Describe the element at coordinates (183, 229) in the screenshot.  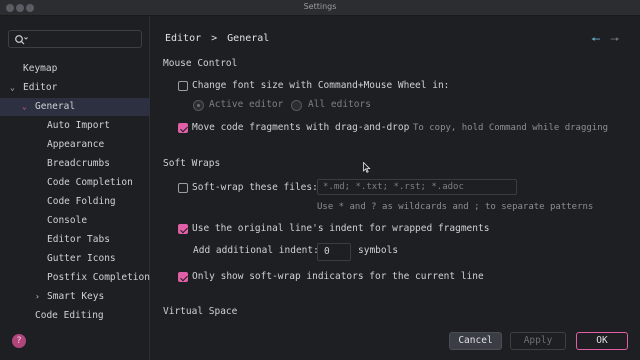
I see `use-original-indent-checkbox` at that location.